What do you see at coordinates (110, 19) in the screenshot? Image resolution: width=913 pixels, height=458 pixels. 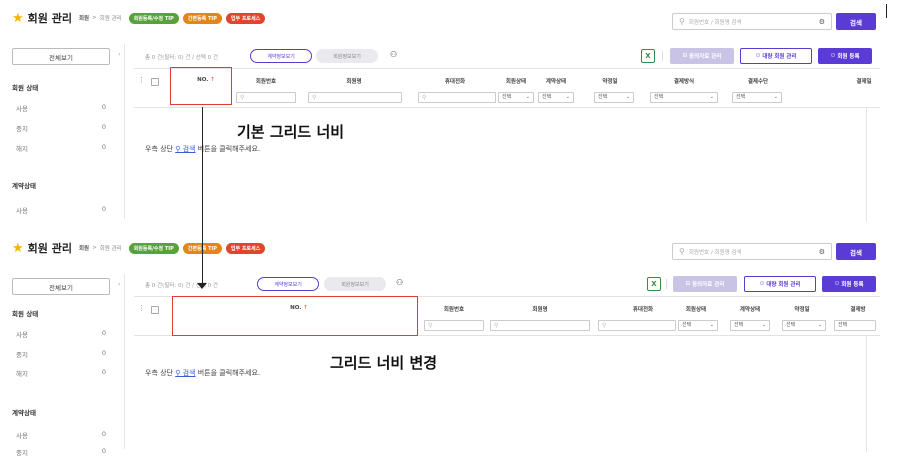 I see `breadcrumb-current: 회원 관리` at bounding box center [110, 19].